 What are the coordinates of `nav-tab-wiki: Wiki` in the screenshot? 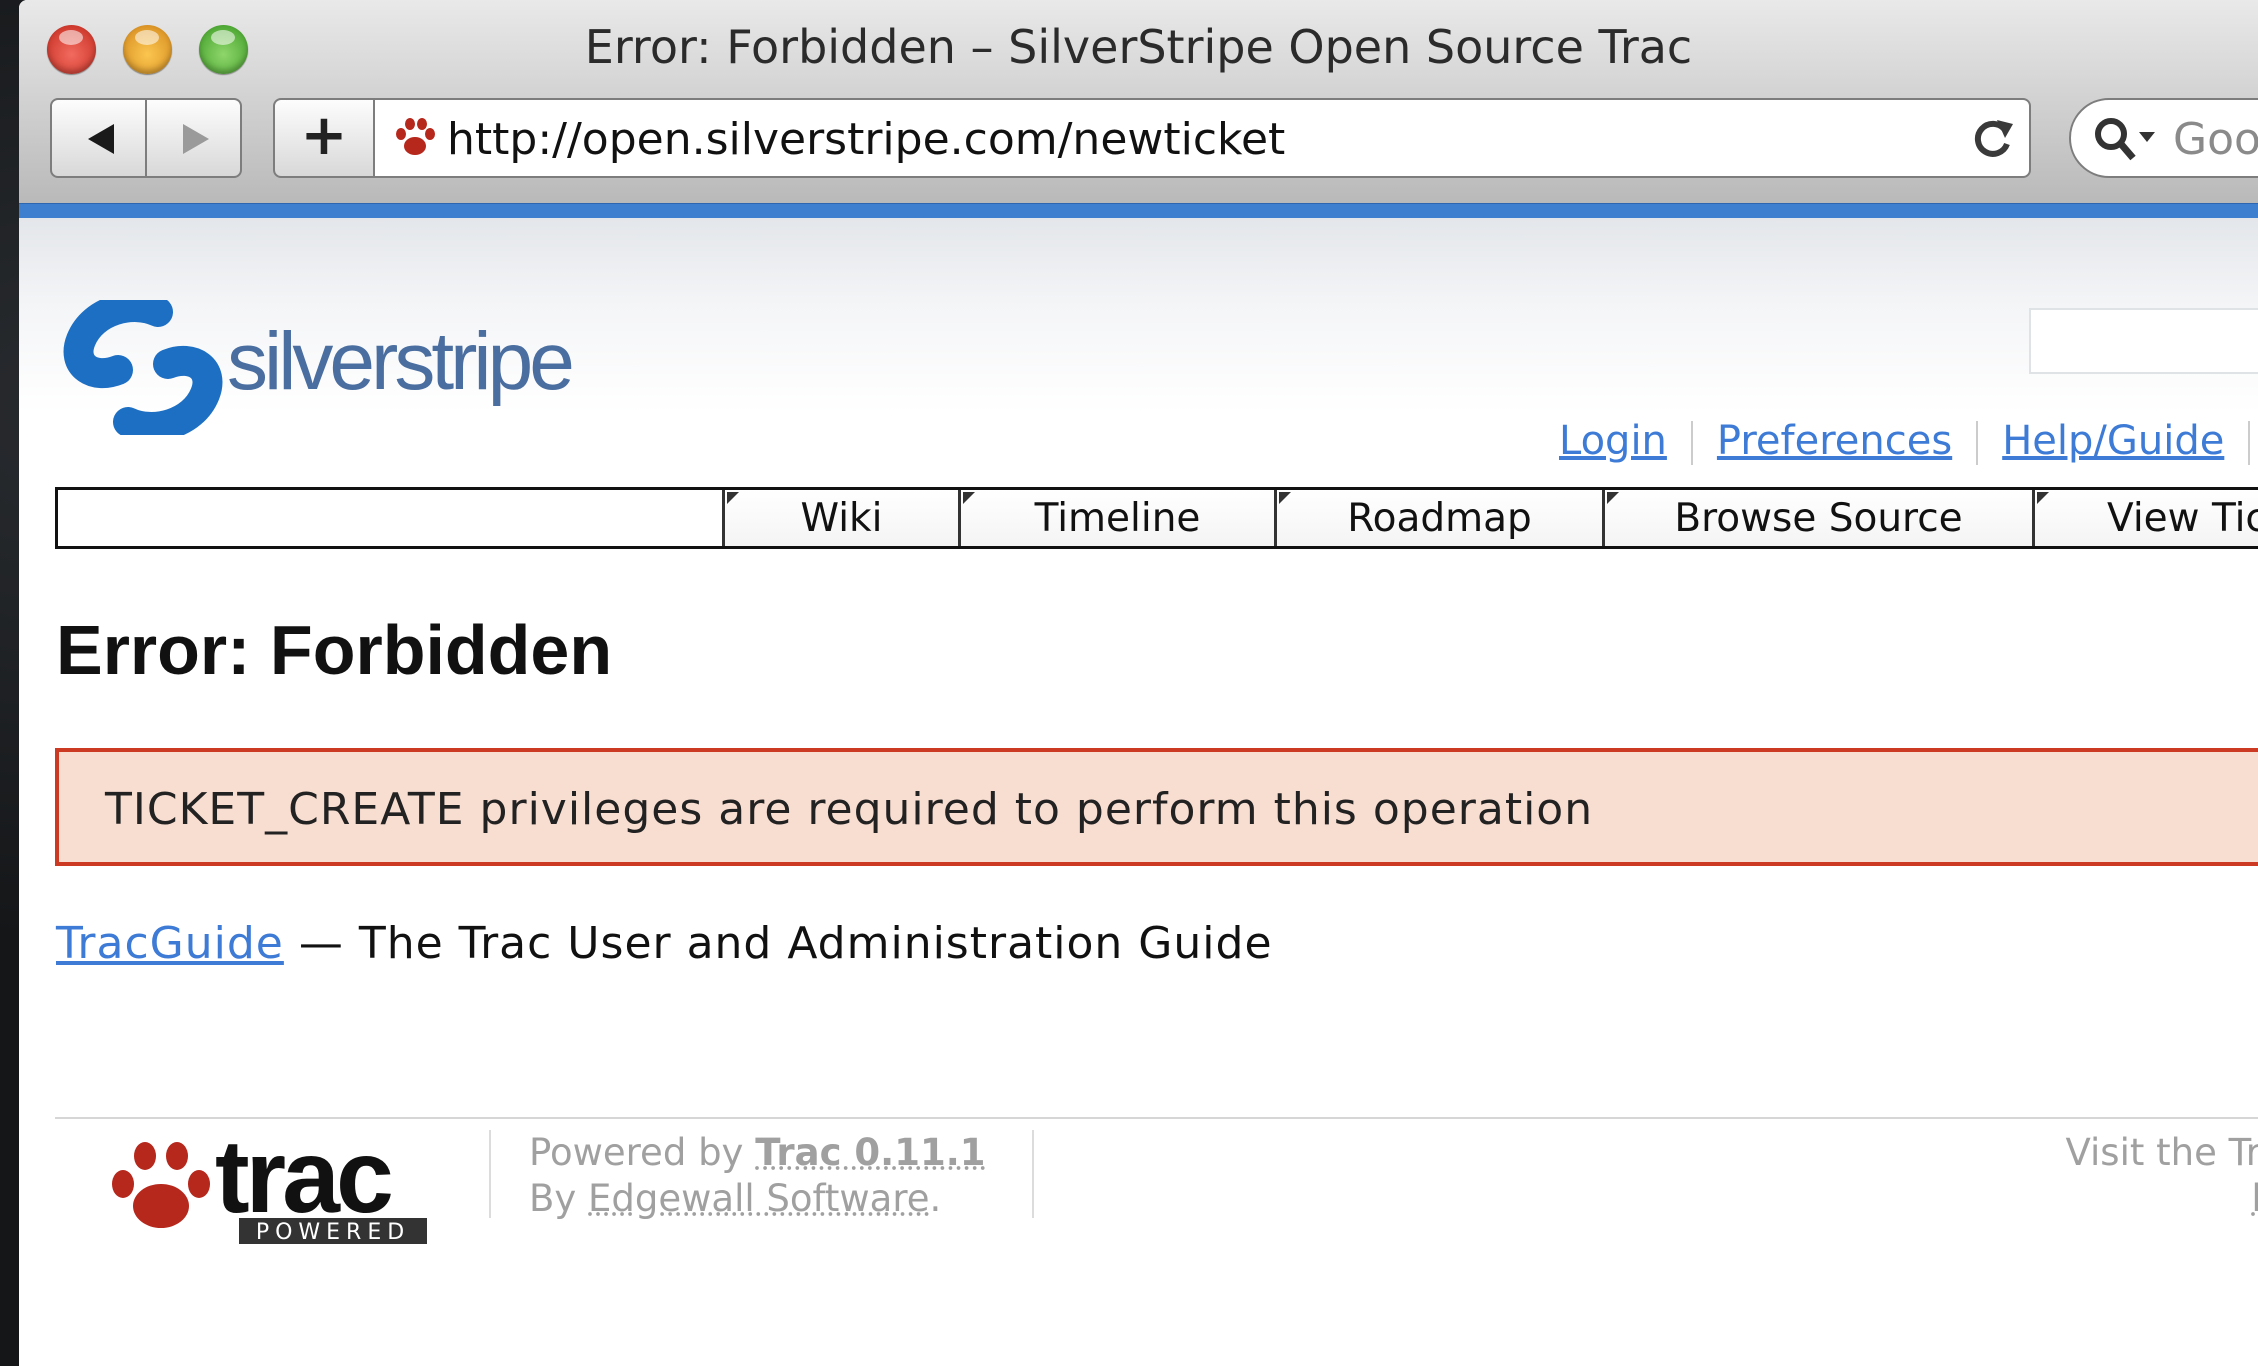 It's located at (840, 518).